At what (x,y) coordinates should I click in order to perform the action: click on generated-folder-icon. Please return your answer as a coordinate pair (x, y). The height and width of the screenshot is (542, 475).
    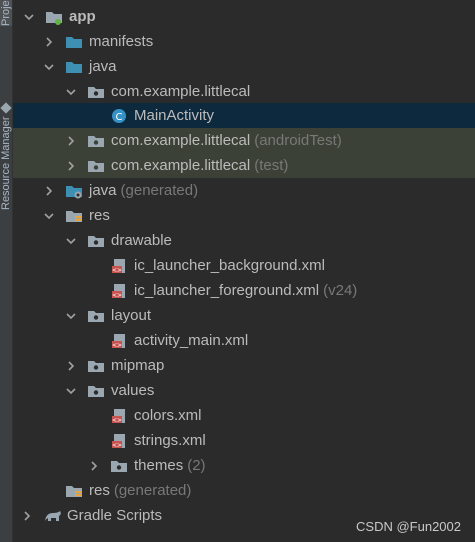
    Looking at the image, I should click on (74, 191).